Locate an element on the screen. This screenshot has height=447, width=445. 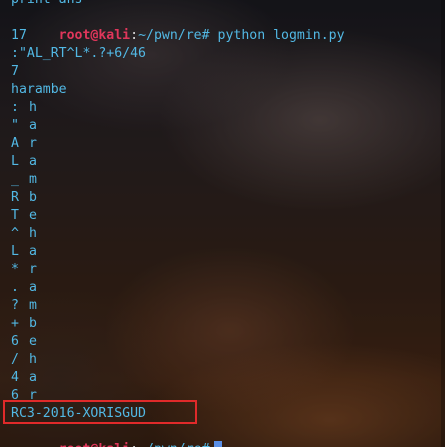
zip-pair-row: Ar is located at coordinates (178, 144).